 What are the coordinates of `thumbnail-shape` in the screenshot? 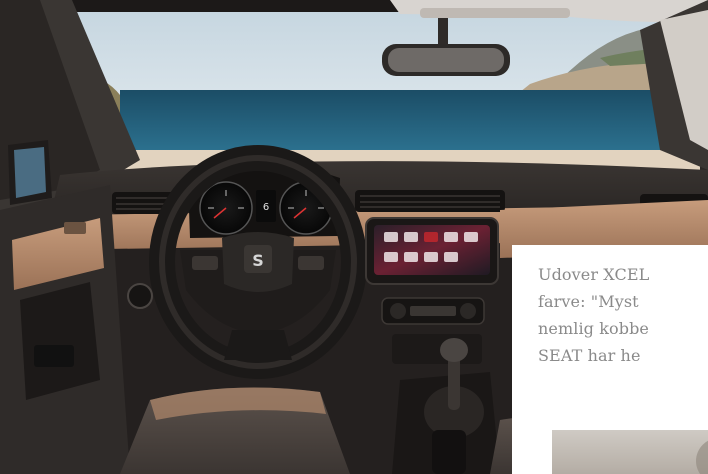 It's located at (702, 456).